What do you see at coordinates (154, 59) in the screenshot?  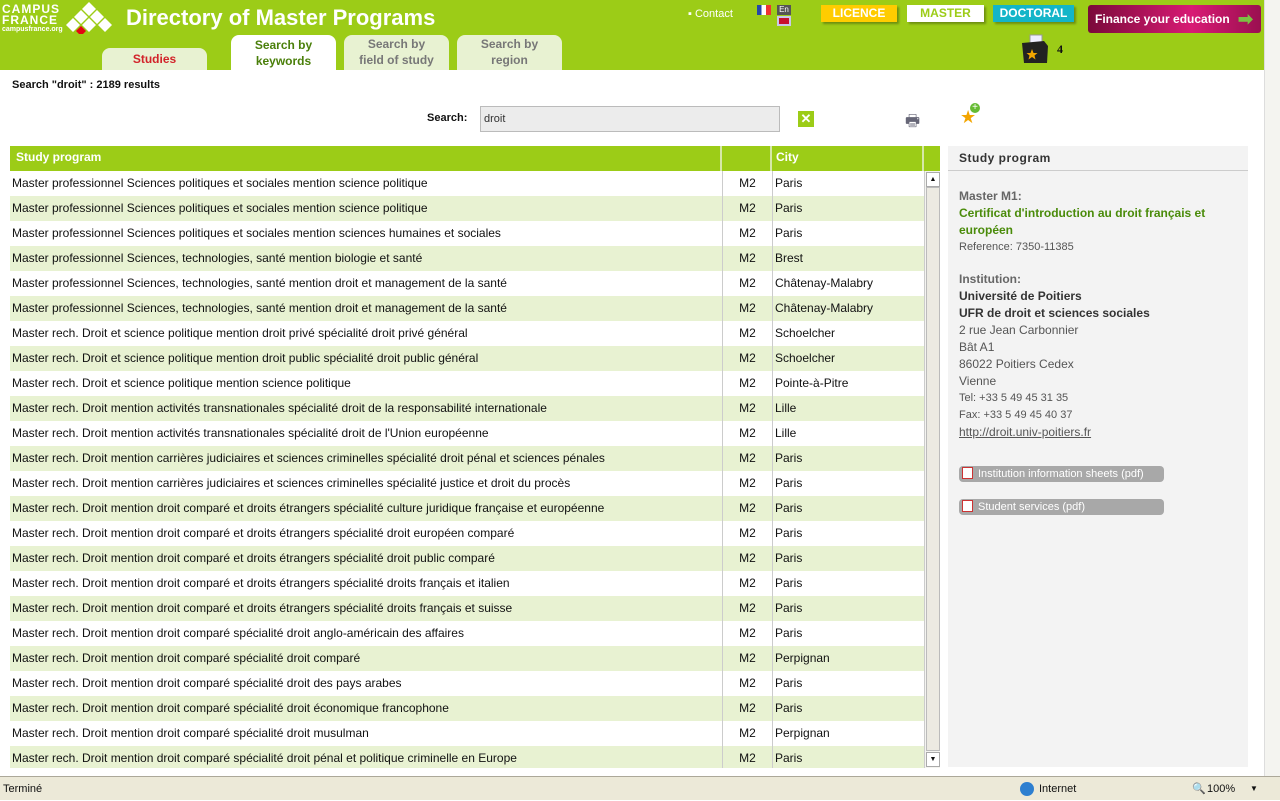 I see `tab-studies: Studies` at bounding box center [154, 59].